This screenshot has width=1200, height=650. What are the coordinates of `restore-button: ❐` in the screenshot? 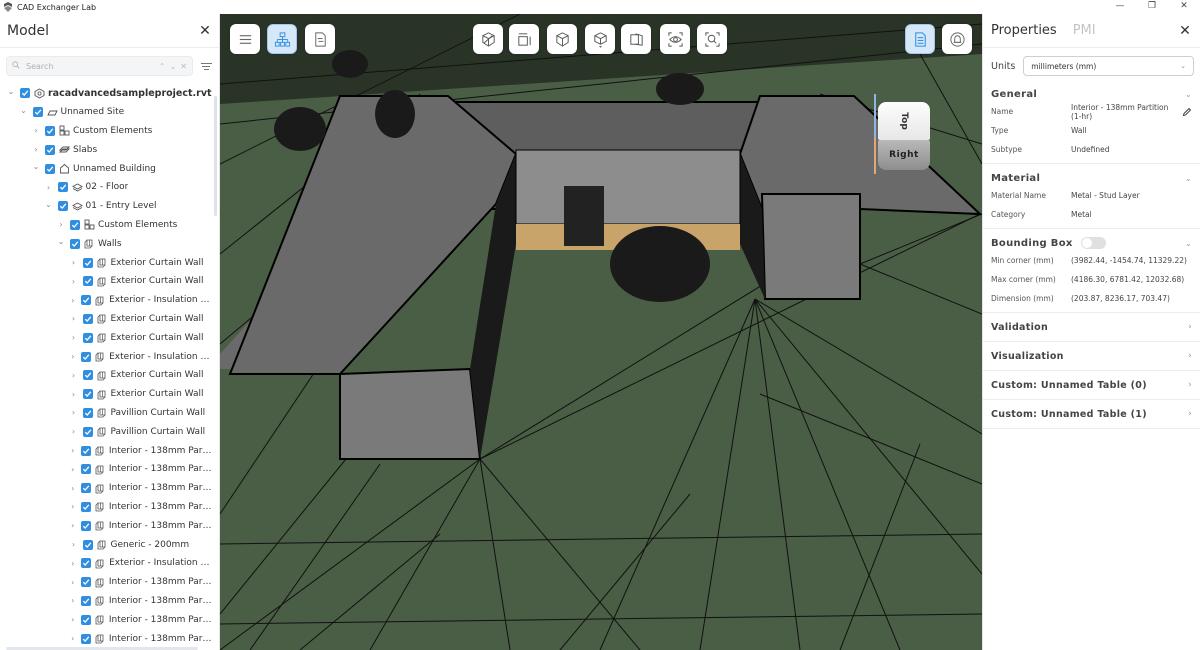 It's located at (1152, 7).